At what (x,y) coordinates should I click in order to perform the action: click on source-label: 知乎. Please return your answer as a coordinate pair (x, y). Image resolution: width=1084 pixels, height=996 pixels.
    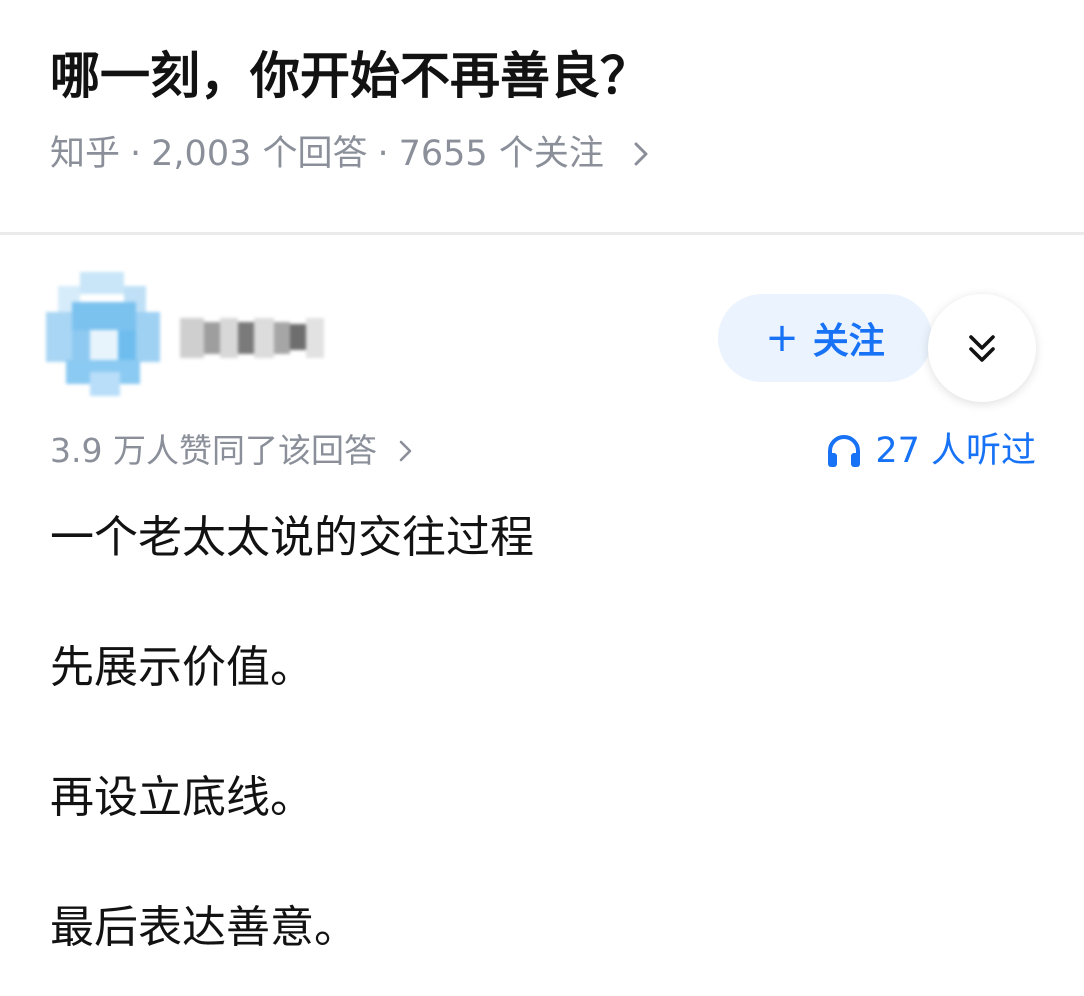
    Looking at the image, I should click on (85, 154).